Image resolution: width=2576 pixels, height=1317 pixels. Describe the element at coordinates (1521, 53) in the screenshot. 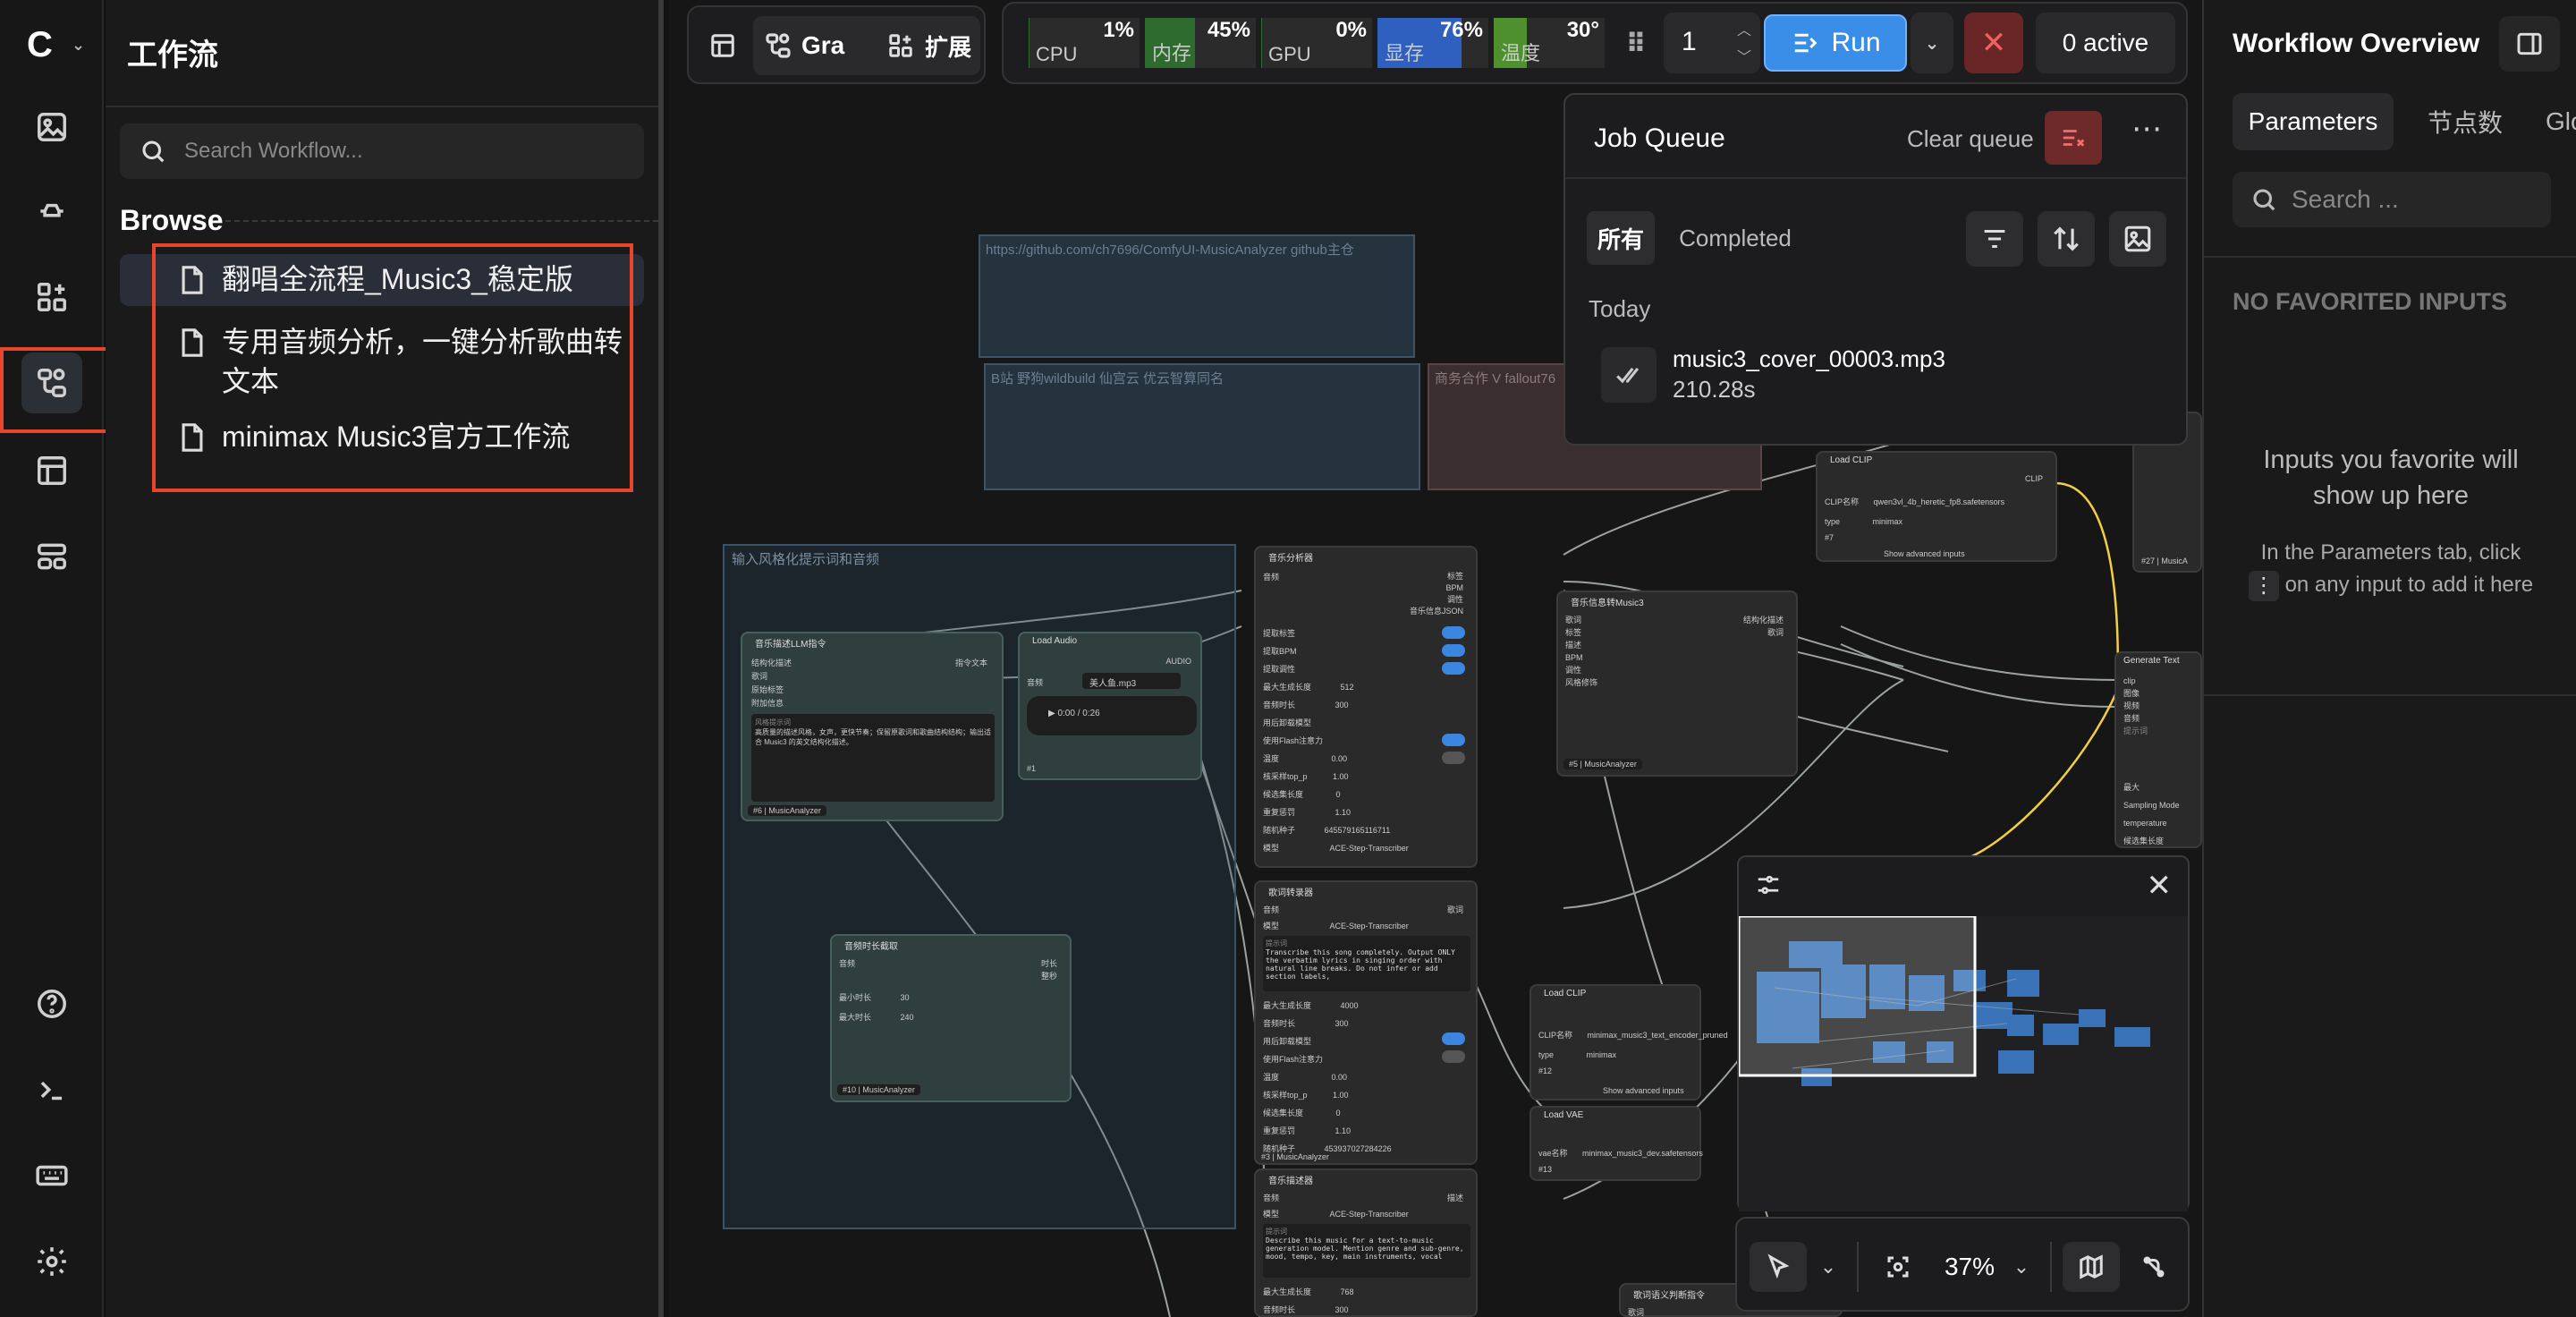

I see `resource-stat-label: 温度` at that location.